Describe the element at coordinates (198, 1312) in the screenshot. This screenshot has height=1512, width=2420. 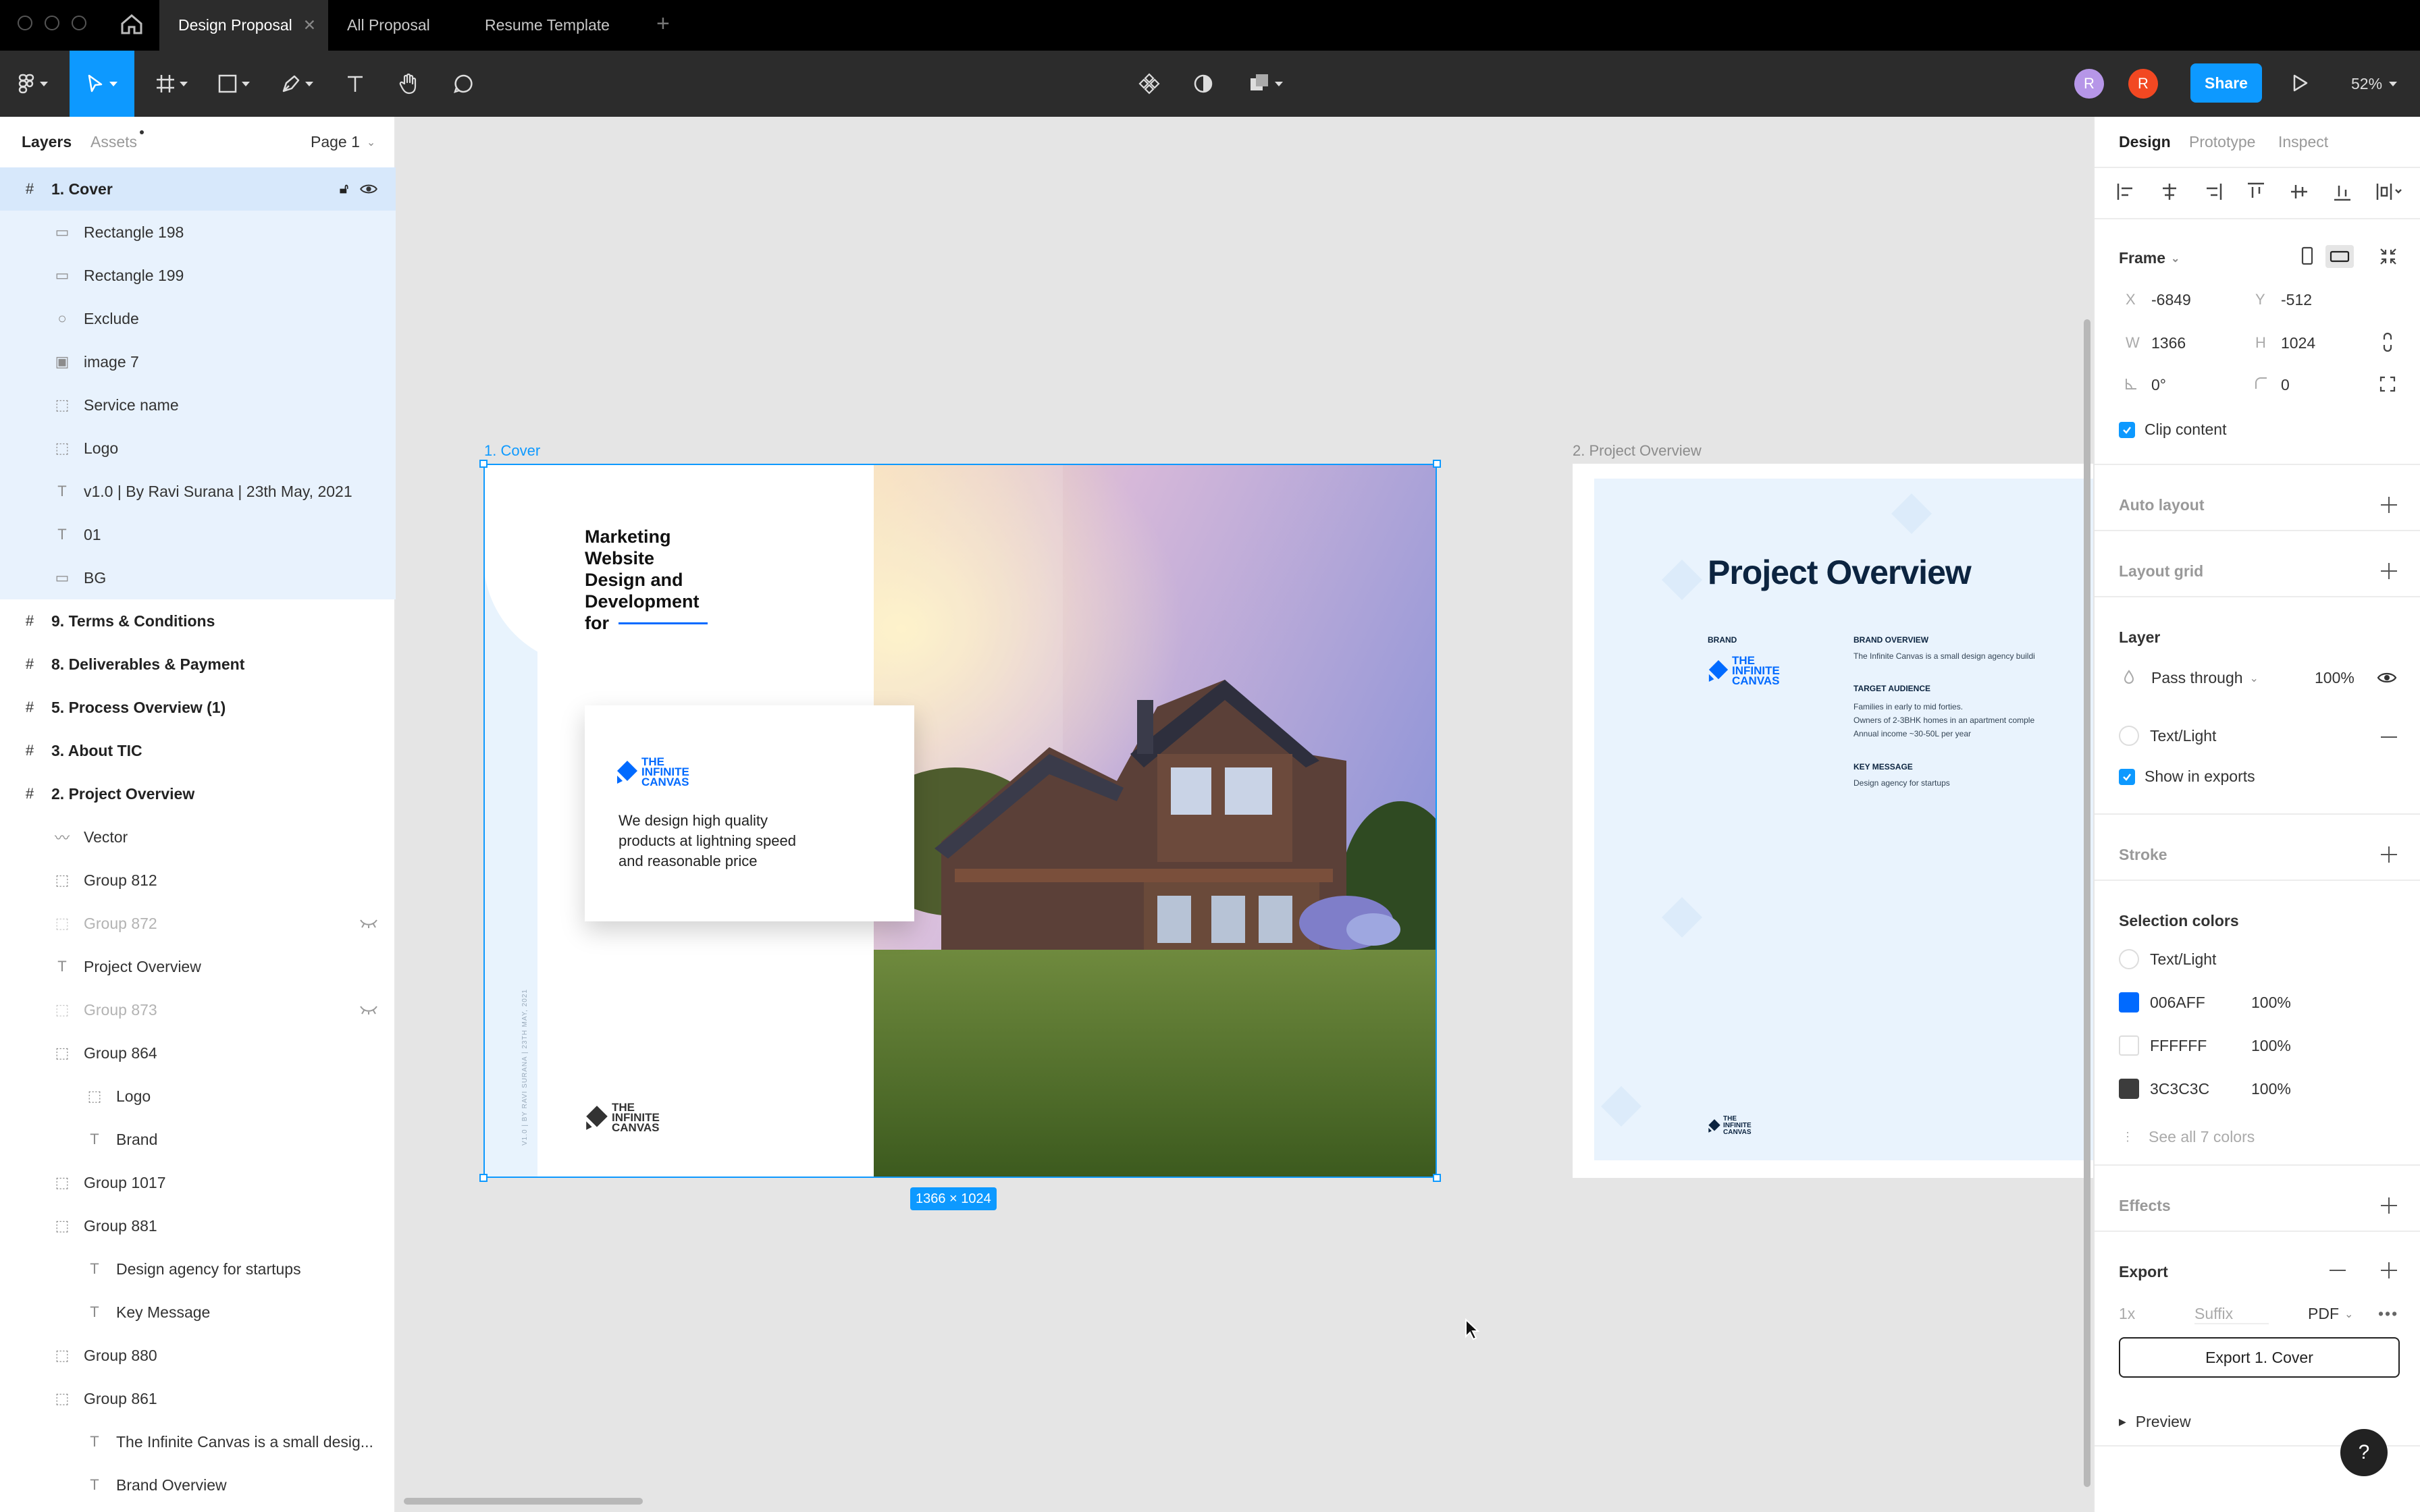
I see `layer-row: T Key Message` at that location.